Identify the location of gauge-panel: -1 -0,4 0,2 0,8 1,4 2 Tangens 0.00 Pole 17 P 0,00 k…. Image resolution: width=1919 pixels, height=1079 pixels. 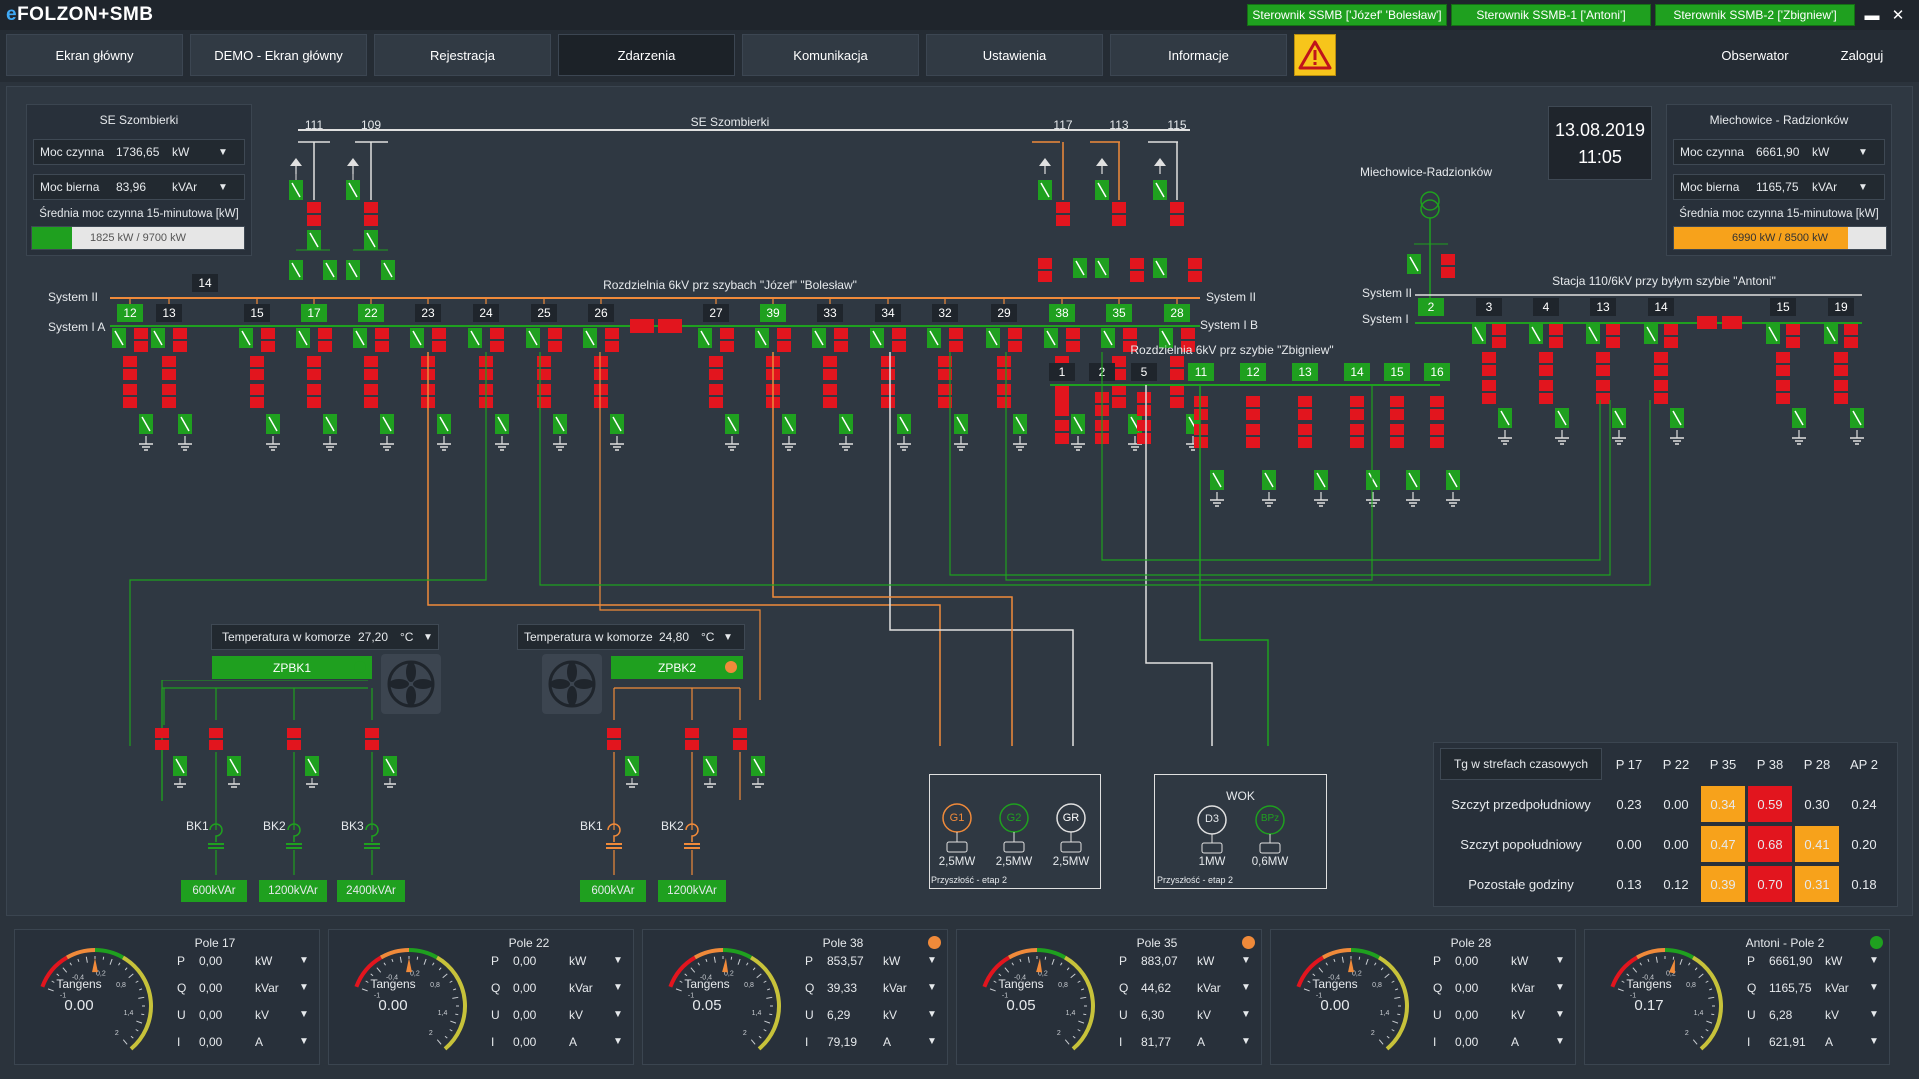
(167, 997).